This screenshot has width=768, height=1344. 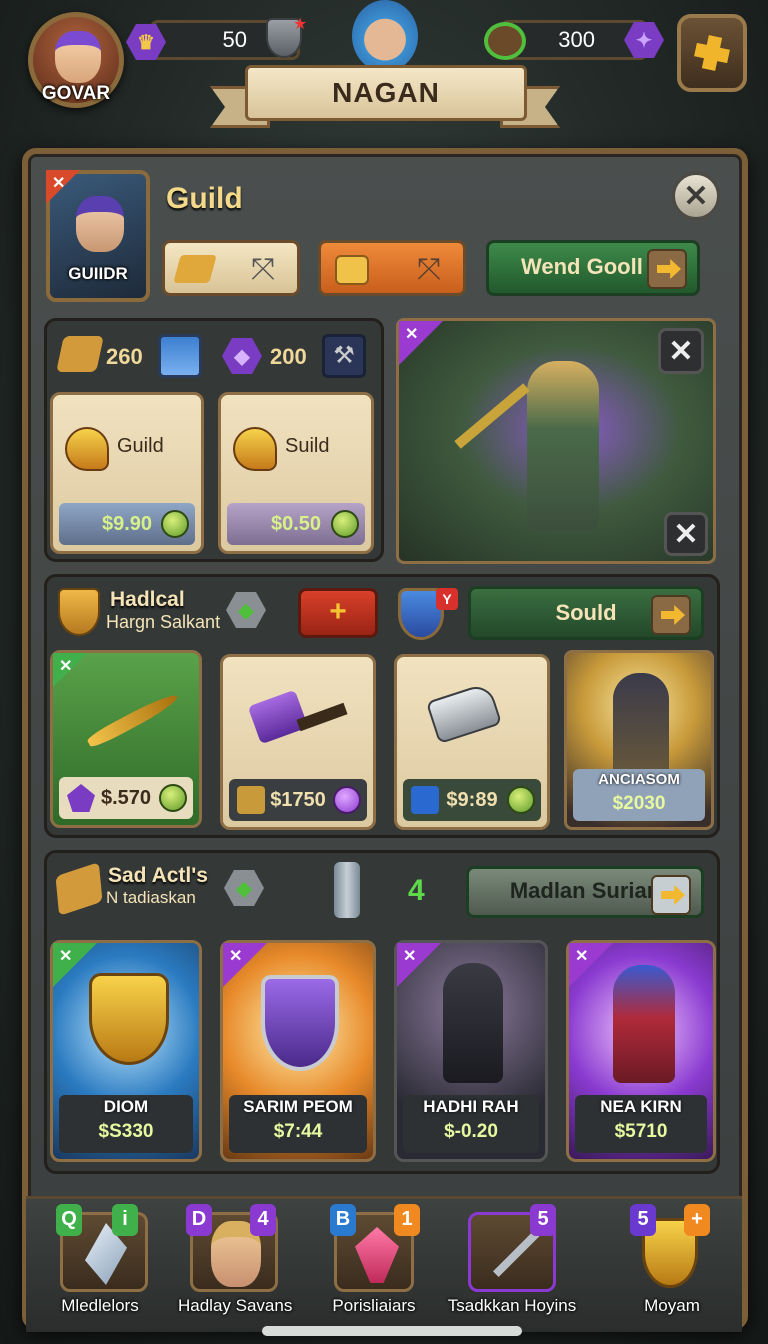 What do you see at coordinates (641, 1106) in the screenshot?
I see `item-name: NEA KIRN` at bounding box center [641, 1106].